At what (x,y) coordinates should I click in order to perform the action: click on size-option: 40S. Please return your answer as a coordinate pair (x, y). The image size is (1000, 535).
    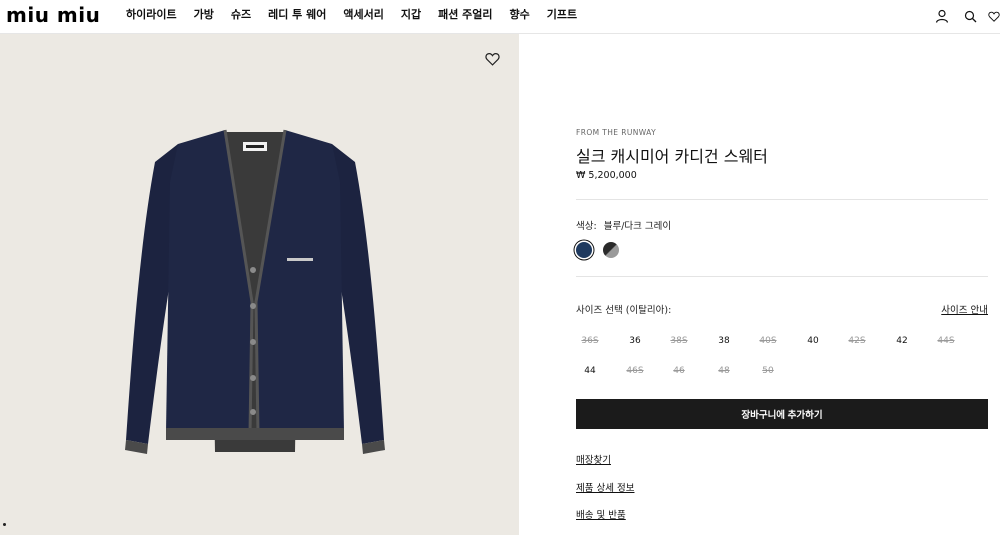
    Looking at the image, I should click on (768, 341).